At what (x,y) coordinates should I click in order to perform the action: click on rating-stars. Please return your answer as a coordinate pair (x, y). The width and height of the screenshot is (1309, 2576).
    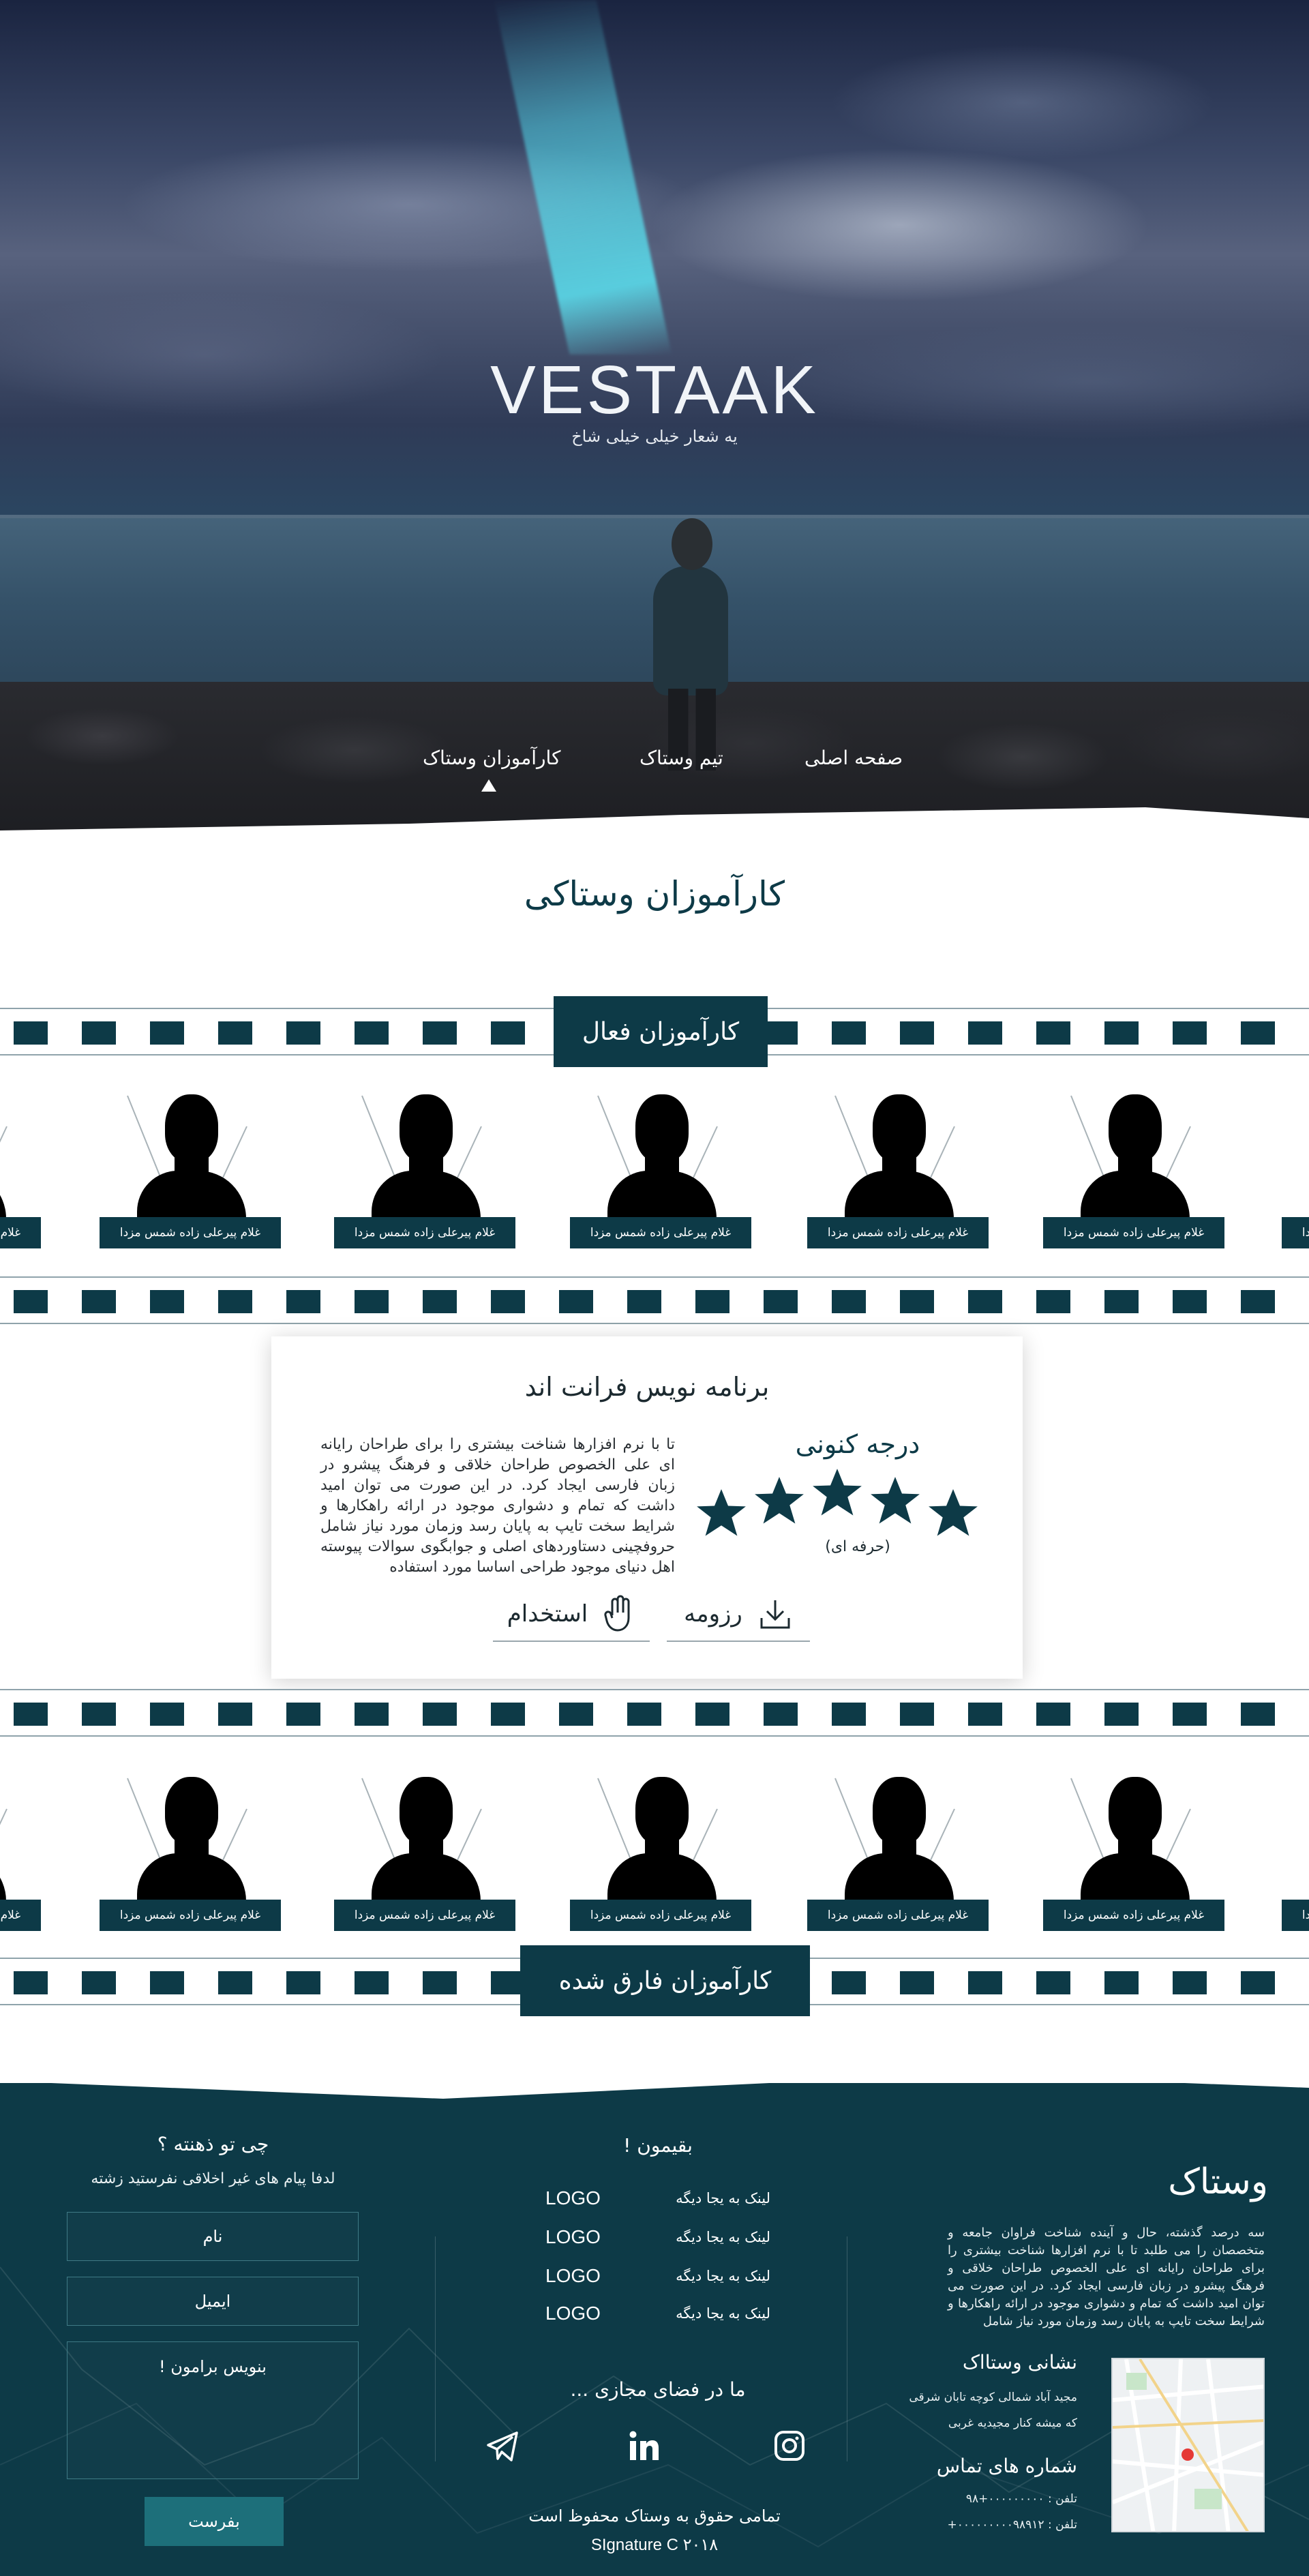
    Looking at the image, I should click on (837, 1503).